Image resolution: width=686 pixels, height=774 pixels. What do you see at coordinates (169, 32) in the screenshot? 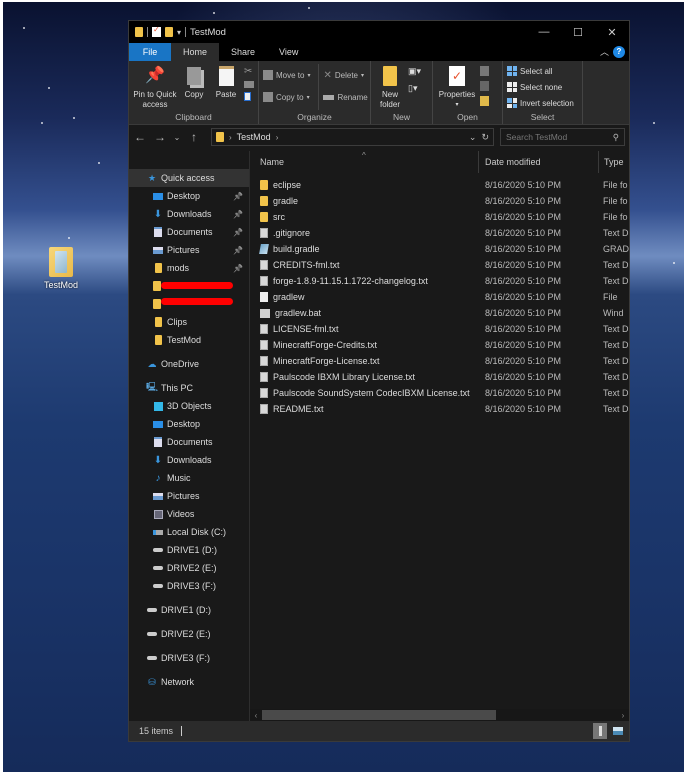
I see `new-folder-icon` at bounding box center [169, 32].